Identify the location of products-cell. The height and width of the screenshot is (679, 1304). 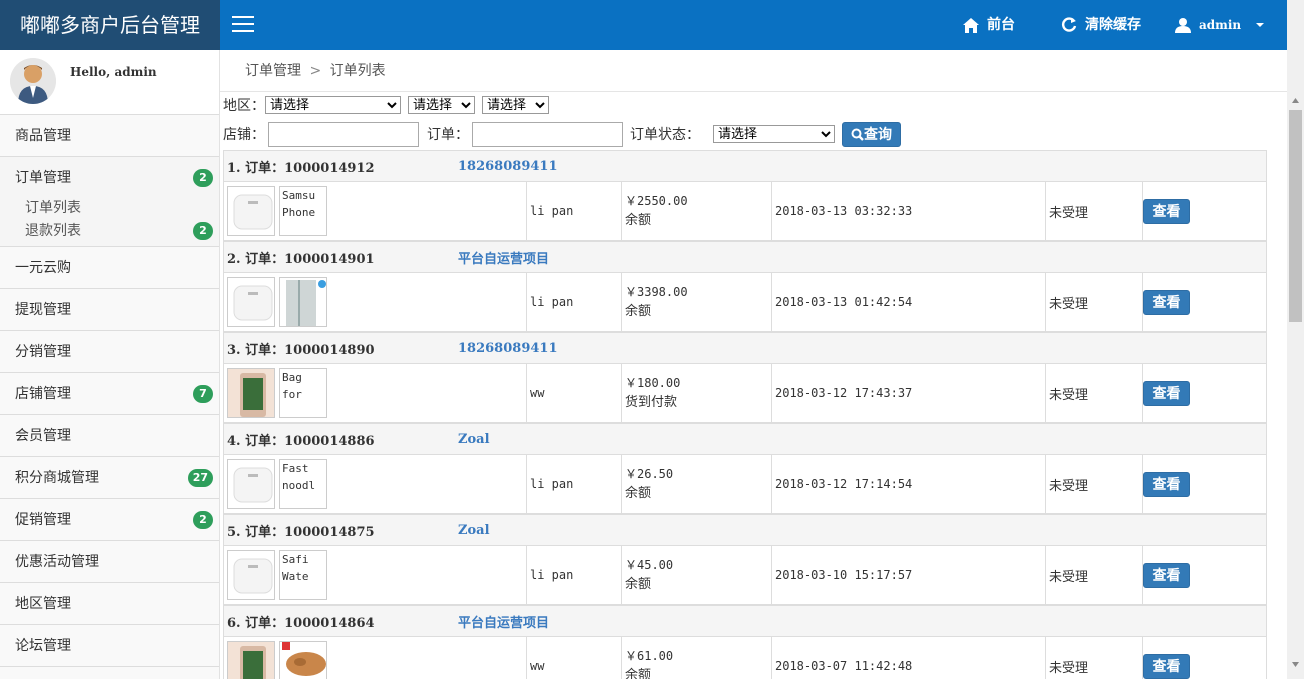
(375, 658).